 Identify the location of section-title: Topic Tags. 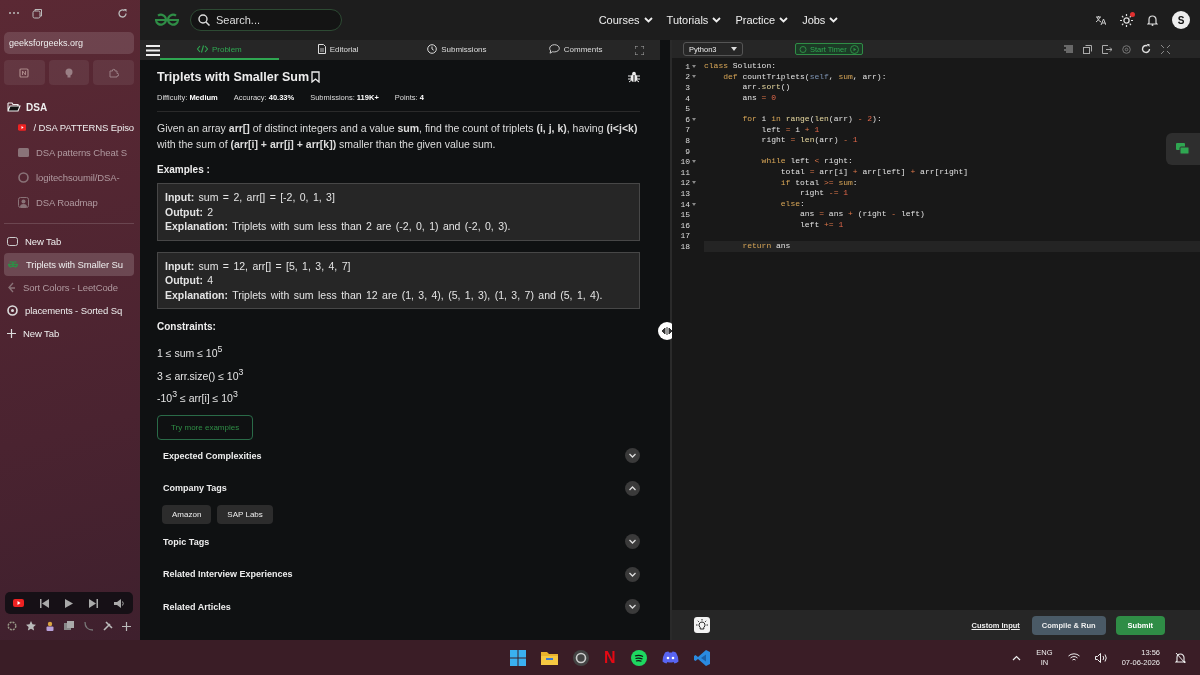
(186, 541).